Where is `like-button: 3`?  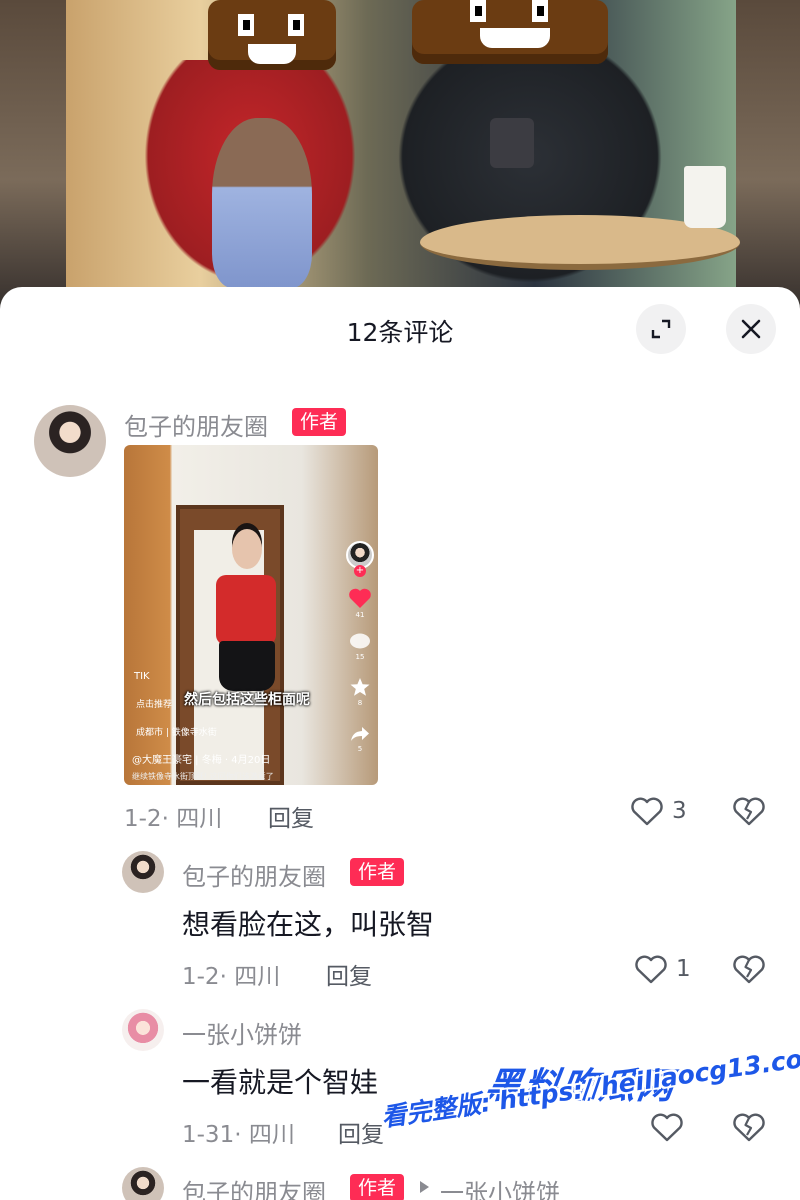
like-button: 3 is located at coordinates (658, 811).